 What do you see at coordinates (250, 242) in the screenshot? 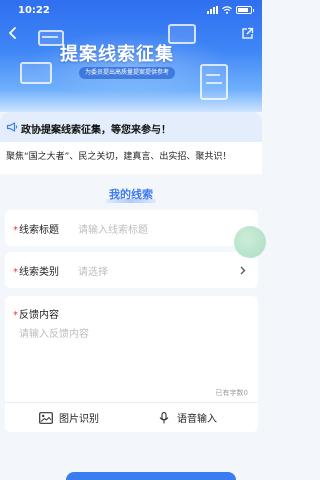
I see `floating-assistive-button` at bounding box center [250, 242].